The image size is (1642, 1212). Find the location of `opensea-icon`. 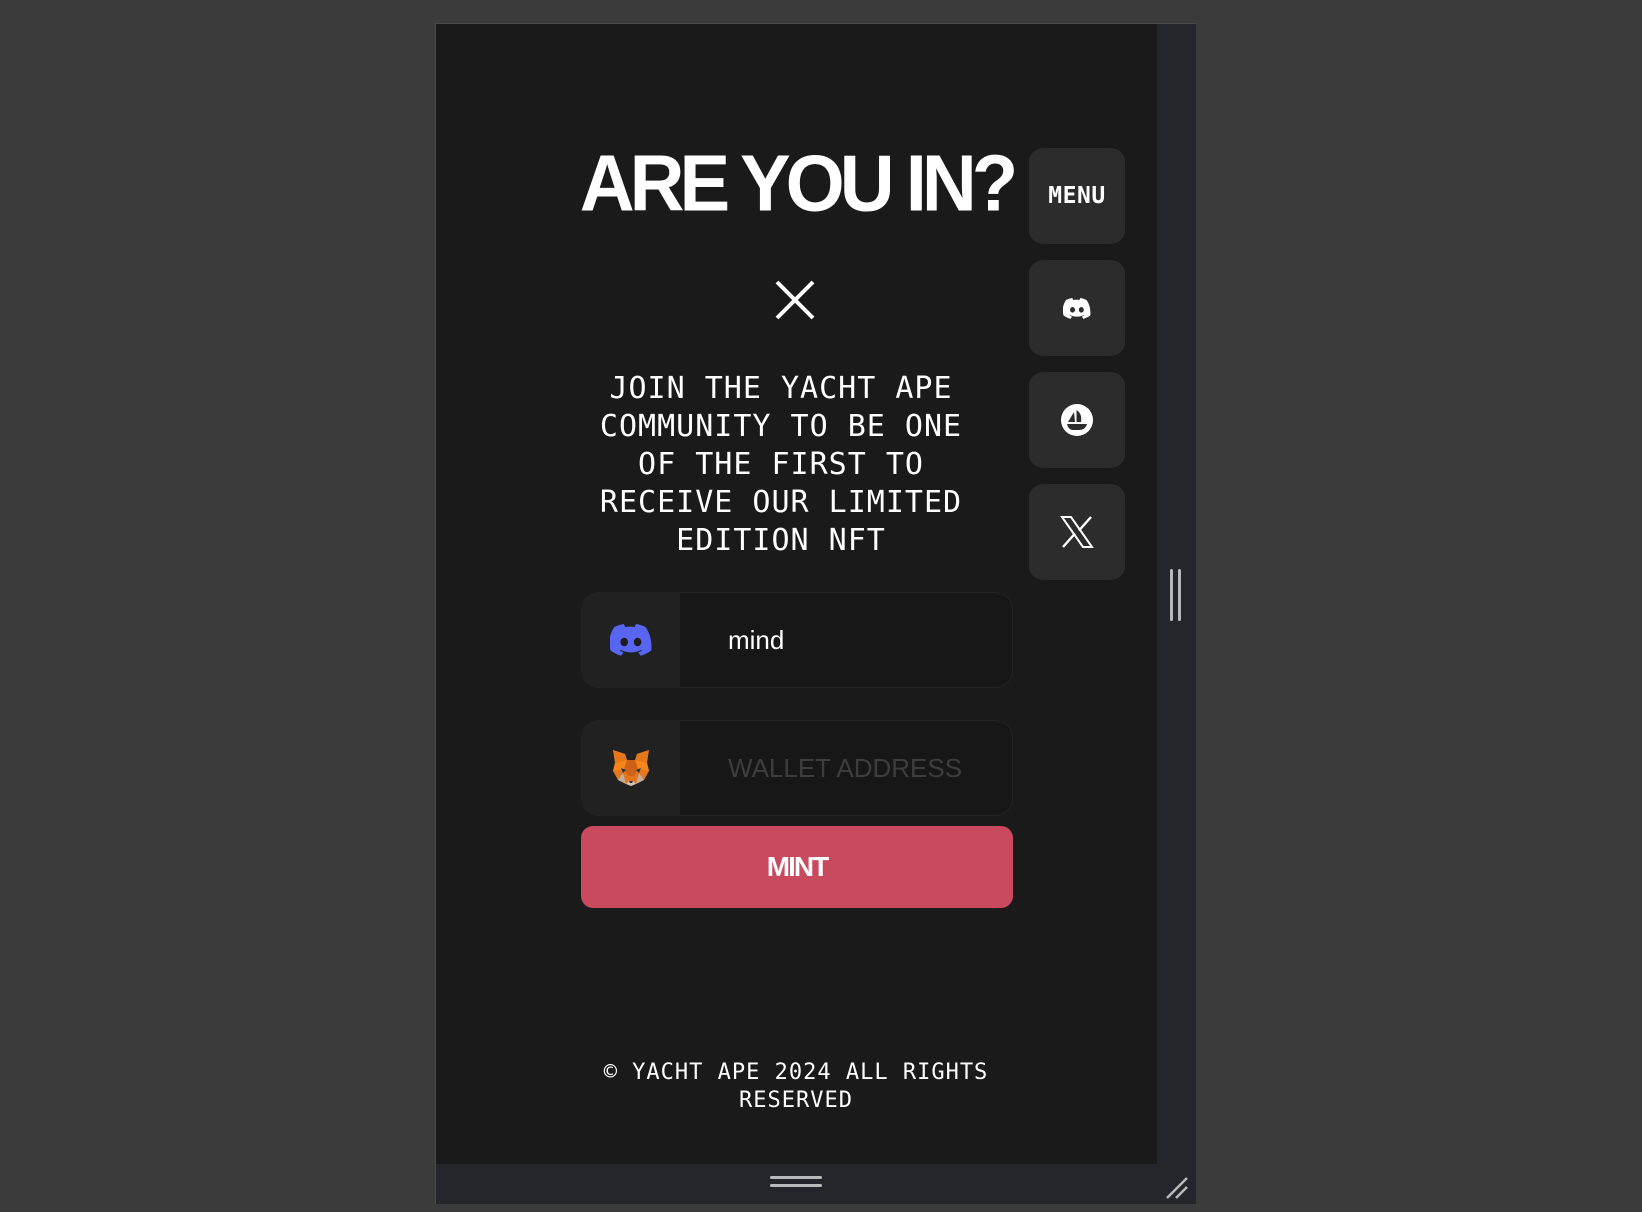

opensea-icon is located at coordinates (1077, 420).